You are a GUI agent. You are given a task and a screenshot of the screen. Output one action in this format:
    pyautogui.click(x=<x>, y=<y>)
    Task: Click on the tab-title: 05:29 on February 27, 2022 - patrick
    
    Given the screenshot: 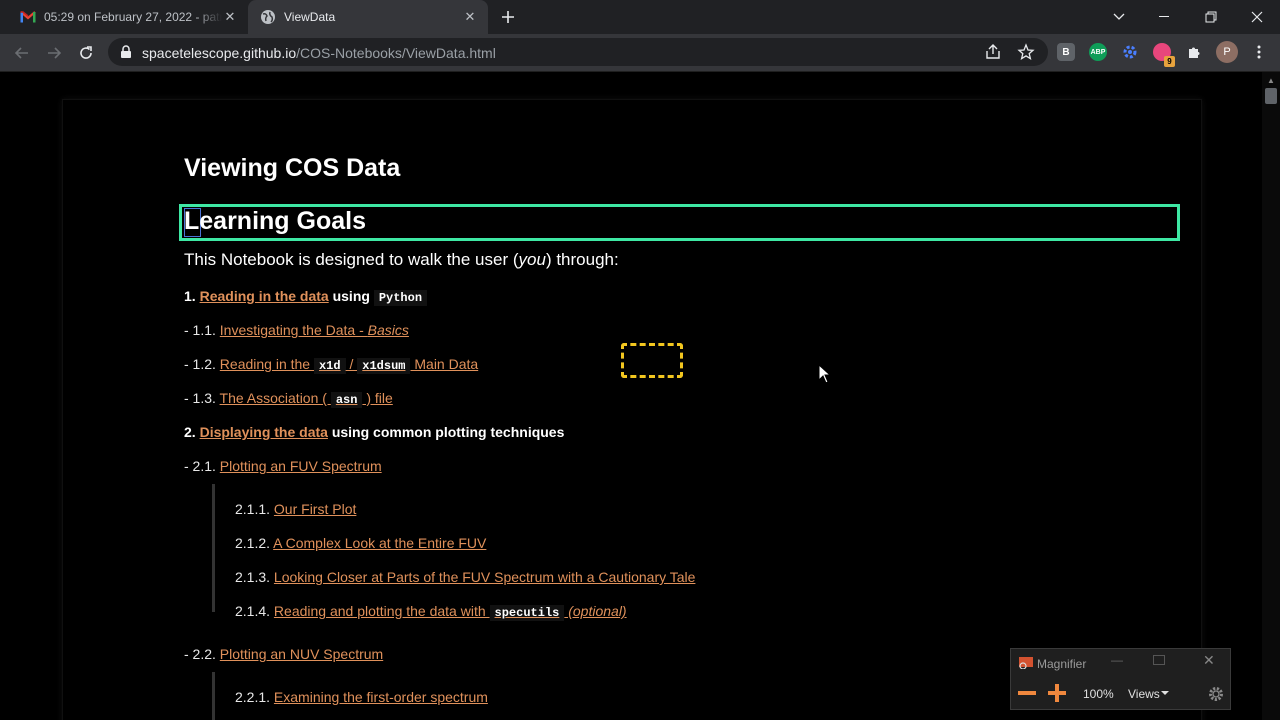 What is the action you would take?
    pyautogui.click(x=133, y=17)
    